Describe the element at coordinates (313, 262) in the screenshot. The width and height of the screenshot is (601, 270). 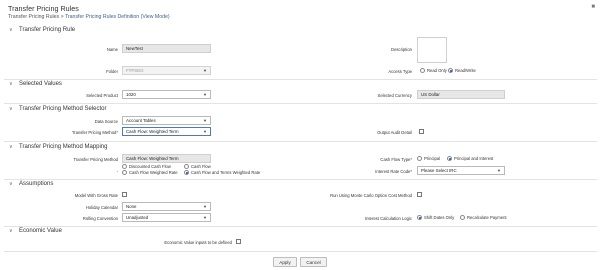
I see `cancel-button: Cancel` at that location.